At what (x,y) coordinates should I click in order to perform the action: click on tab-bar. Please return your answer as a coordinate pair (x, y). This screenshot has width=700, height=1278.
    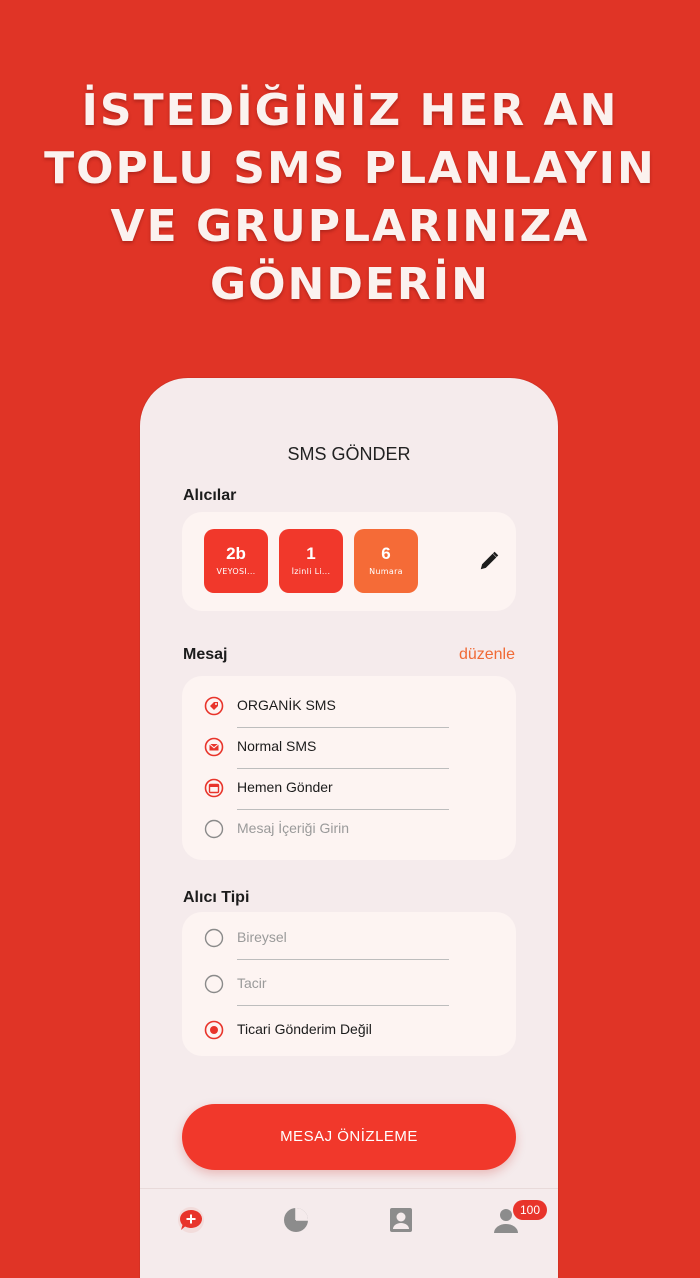
    Looking at the image, I should click on (349, 1228).